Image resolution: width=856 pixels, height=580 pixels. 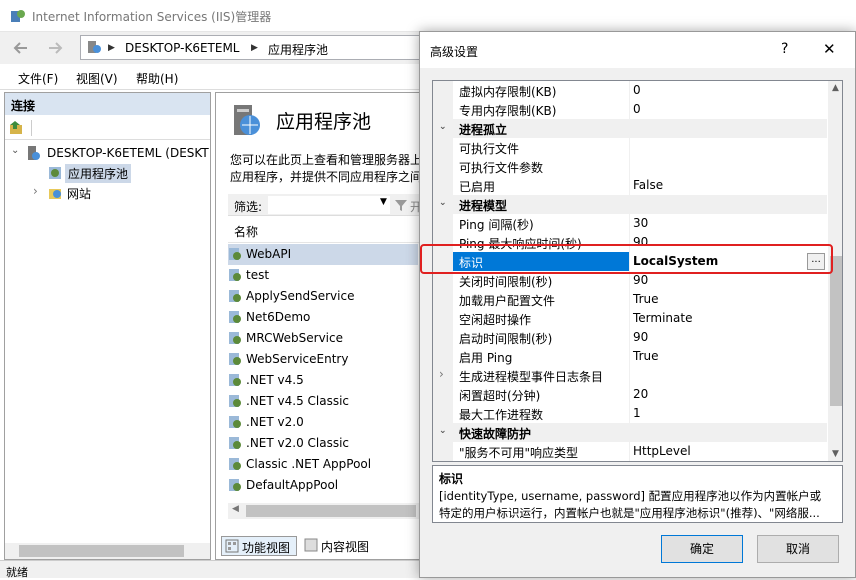 What do you see at coordinates (246, 231) in the screenshot?
I see `column-header-name: 名称` at bounding box center [246, 231].